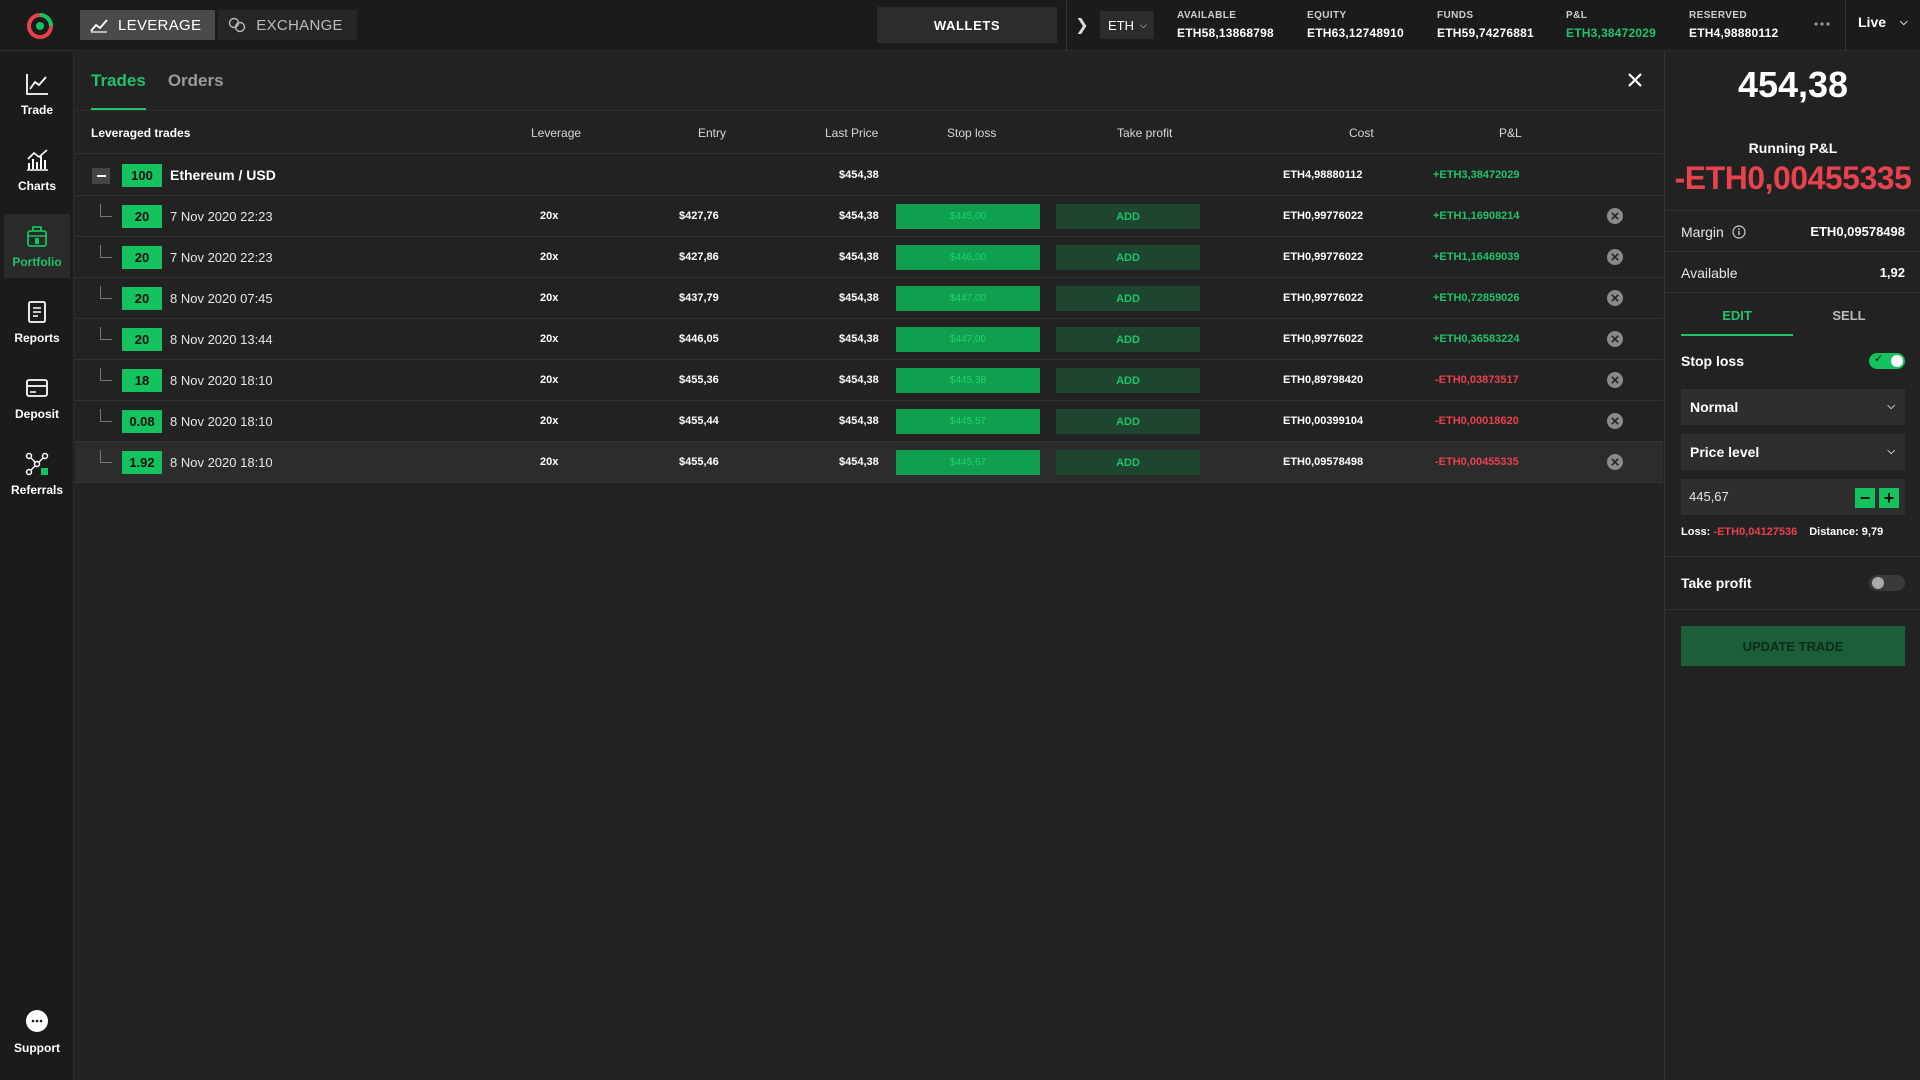  I want to click on sidebar-item-support: Support, so click(37, 1032).